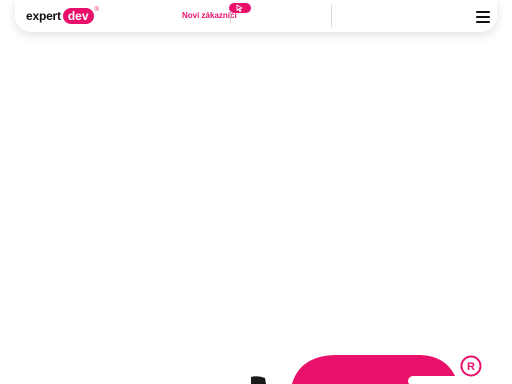 This screenshot has width=512, height=384. I want to click on cursor-hand-icon, so click(240, 8).